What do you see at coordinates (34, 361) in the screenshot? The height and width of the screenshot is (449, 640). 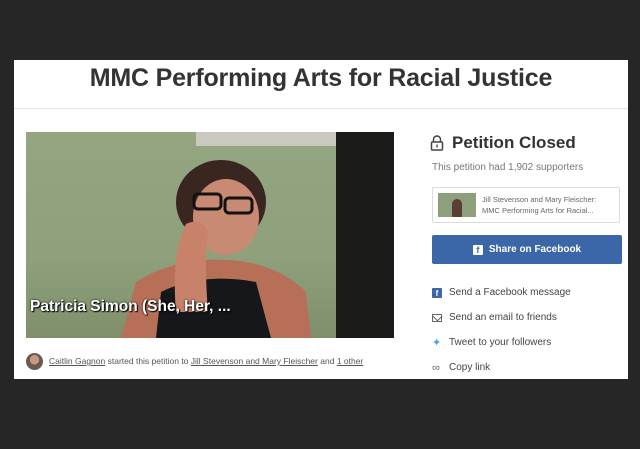 I see `avatar` at bounding box center [34, 361].